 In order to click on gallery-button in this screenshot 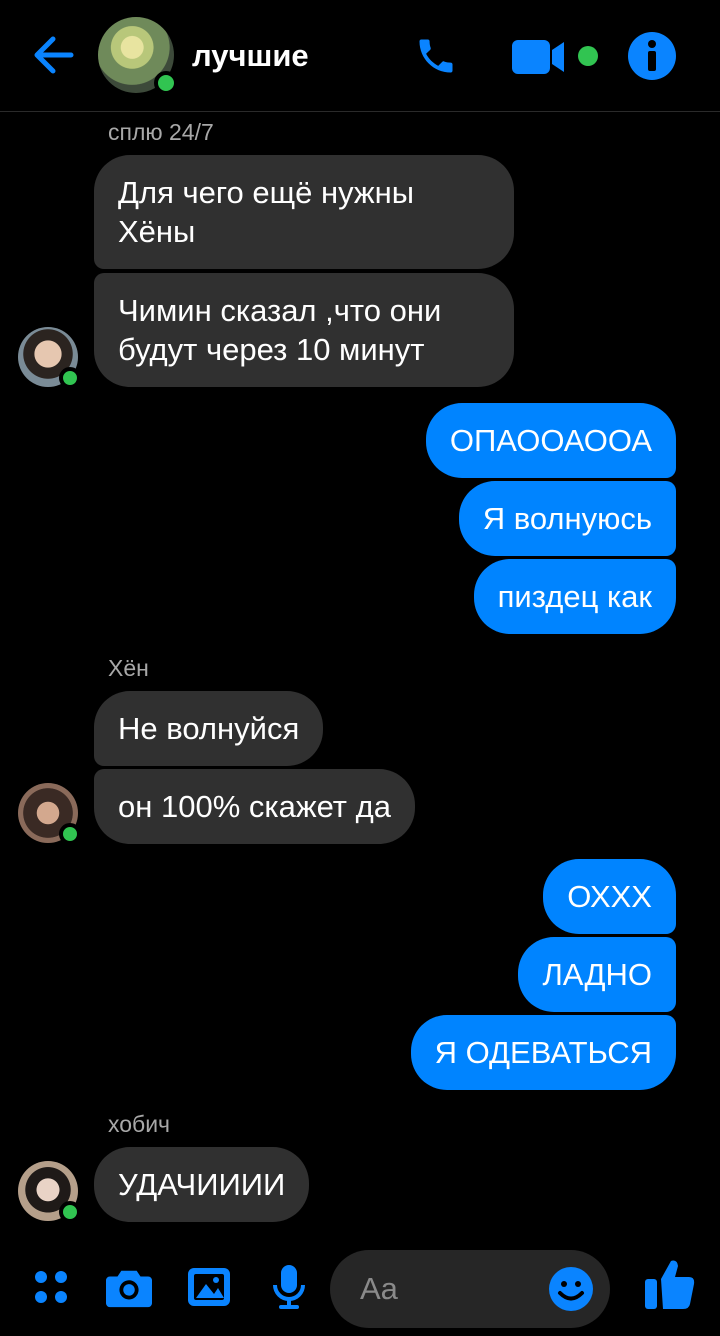, I will do `click(209, 1287)`.